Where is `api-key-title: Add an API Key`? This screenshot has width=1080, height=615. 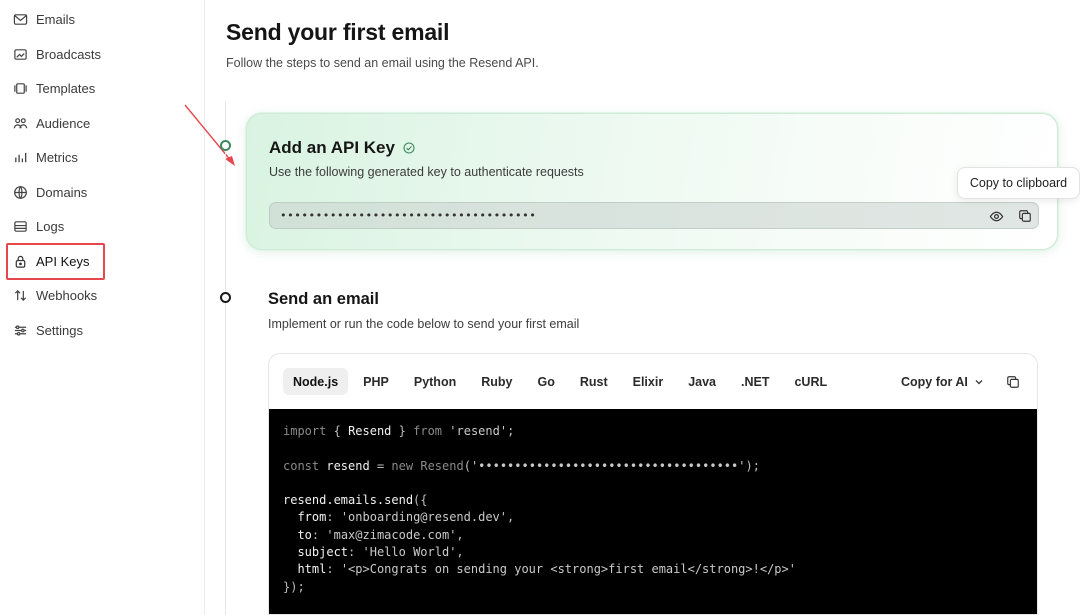 api-key-title: Add an API Key is located at coordinates (342, 148).